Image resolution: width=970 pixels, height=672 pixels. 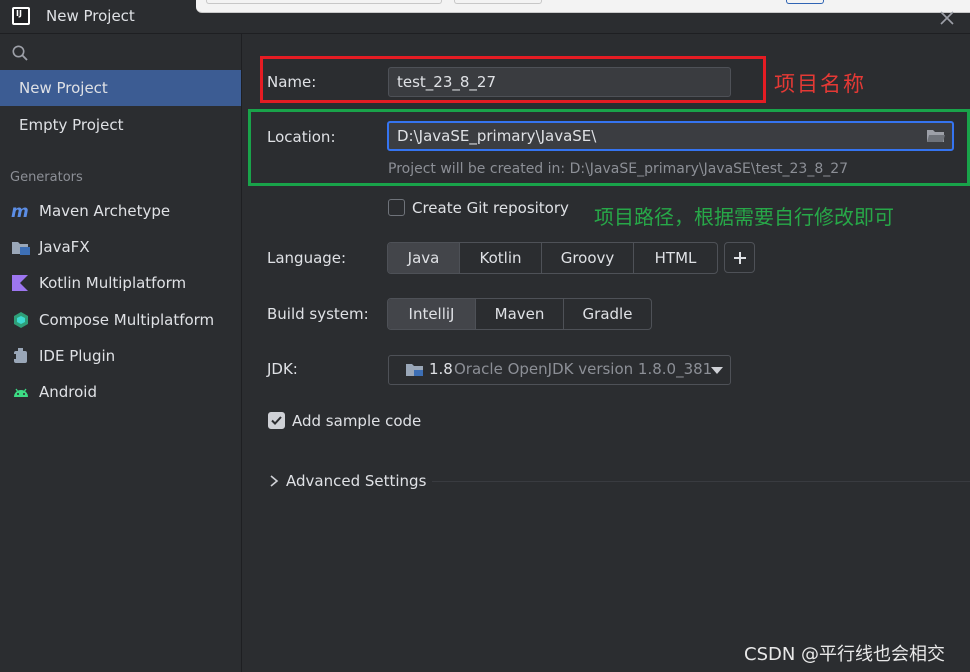 I want to click on javafx-icon, so click(x=21, y=248).